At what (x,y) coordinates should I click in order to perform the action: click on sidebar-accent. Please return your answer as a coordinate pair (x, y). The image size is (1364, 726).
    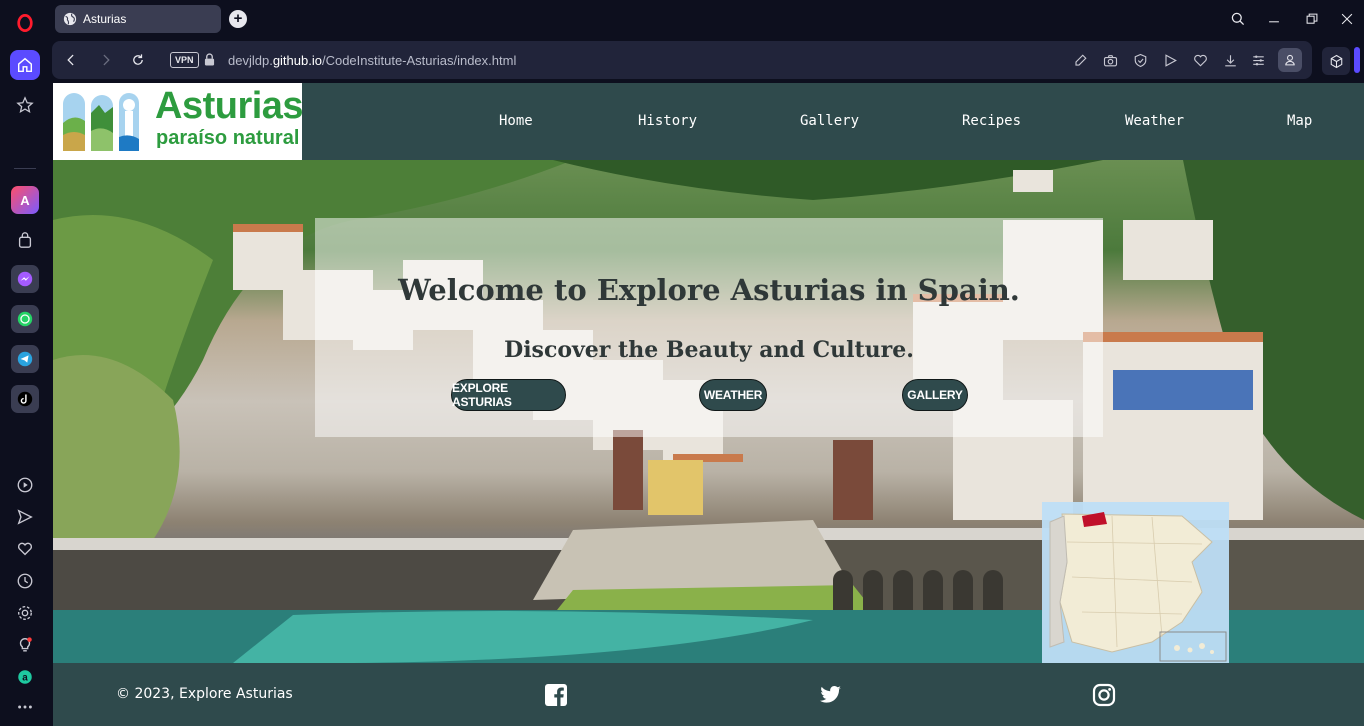
    Looking at the image, I should click on (1357, 60).